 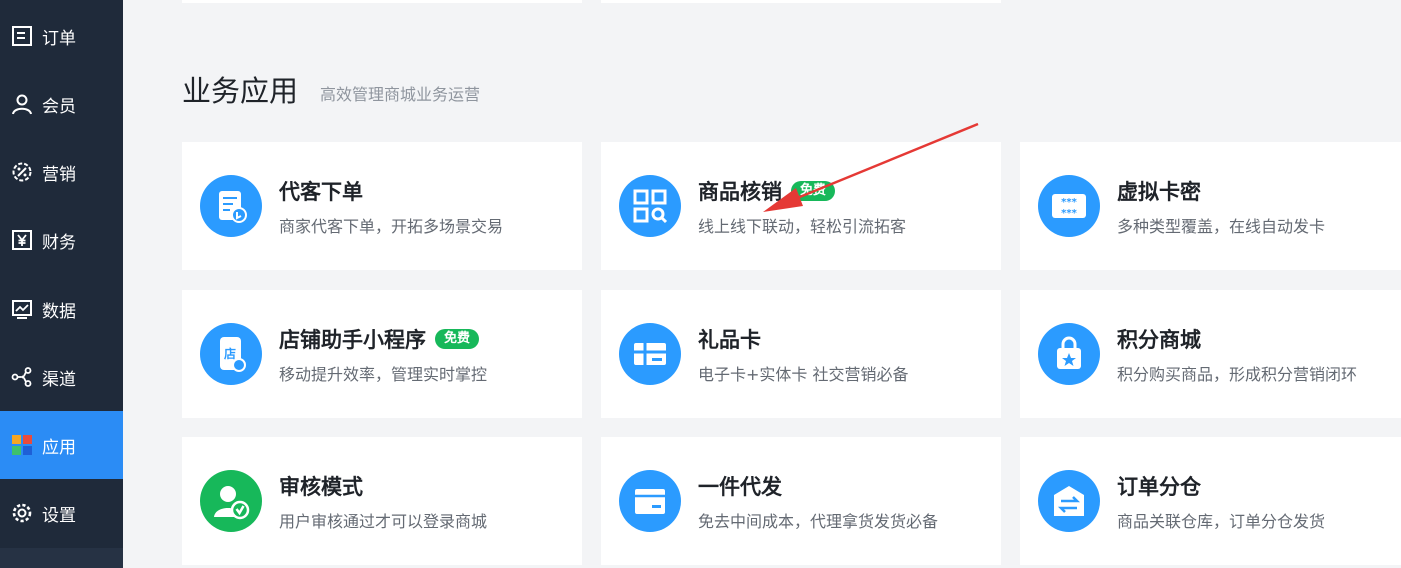 What do you see at coordinates (379, 339) in the screenshot?
I see `app-title: 店铺助手小程序 免费` at bounding box center [379, 339].